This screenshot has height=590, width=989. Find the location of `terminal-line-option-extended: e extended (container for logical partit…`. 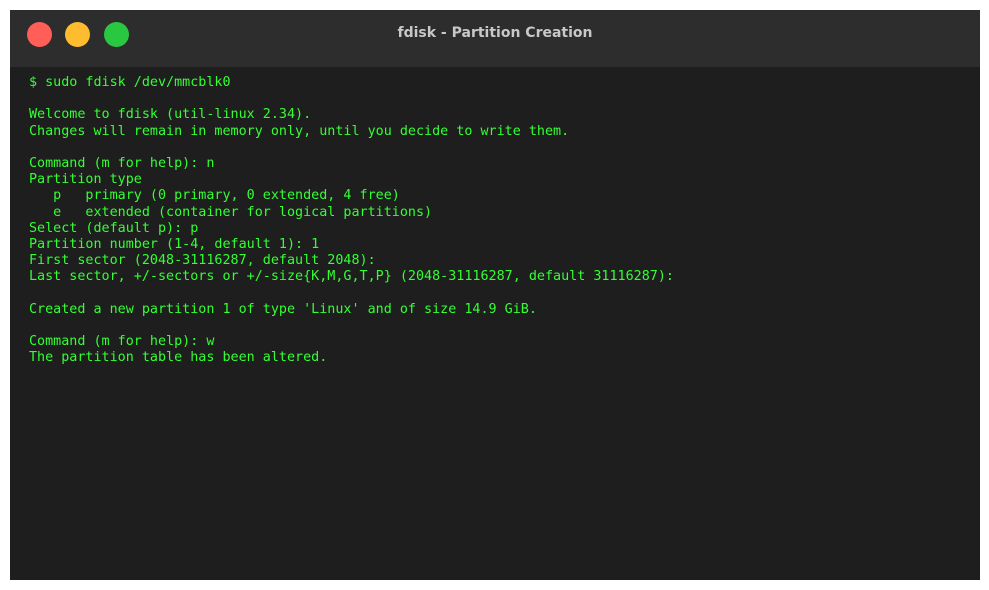

terminal-line-option-extended: e extended (container for logical partit… is located at coordinates (231, 212).